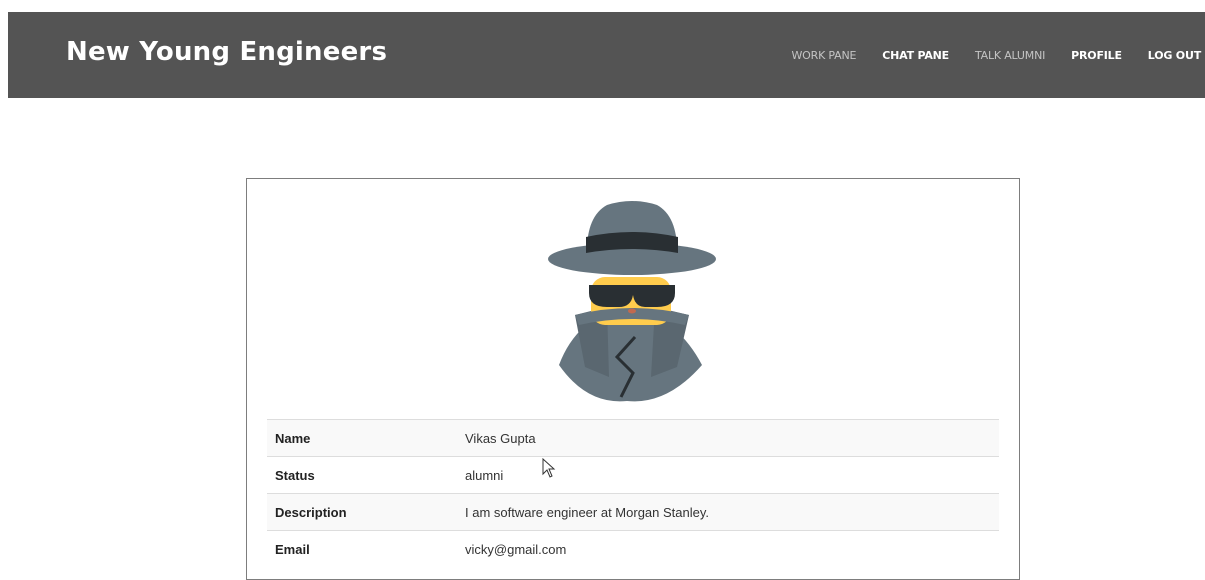  Describe the element at coordinates (1096, 55) in the screenshot. I see `nav-profile: PROFILE` at that location.